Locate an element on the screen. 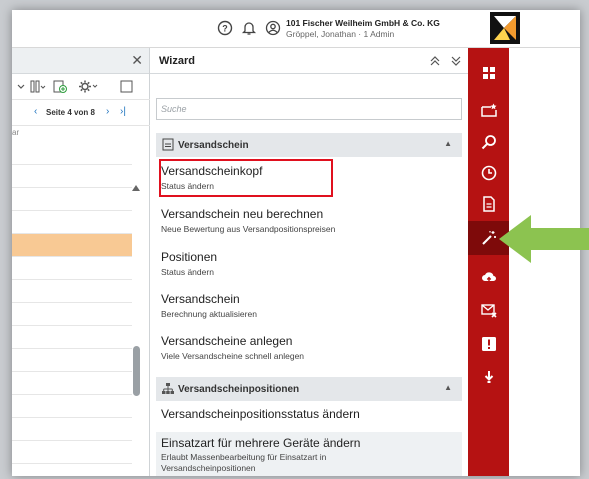 The height and width of the screenshot is (479, 589). hierarchy-icon is located at coordinates (168, 388).